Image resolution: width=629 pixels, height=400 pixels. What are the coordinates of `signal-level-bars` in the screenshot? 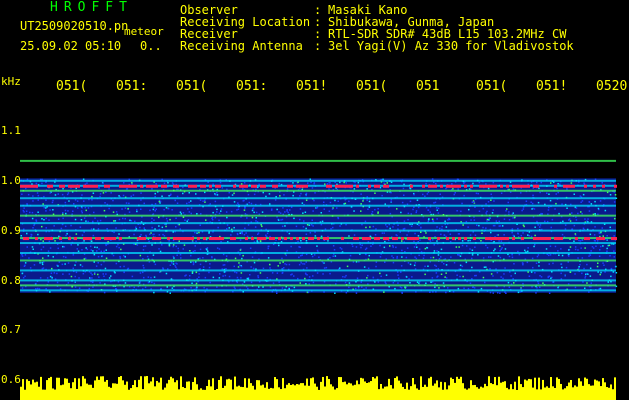 It's located at (318, 388).